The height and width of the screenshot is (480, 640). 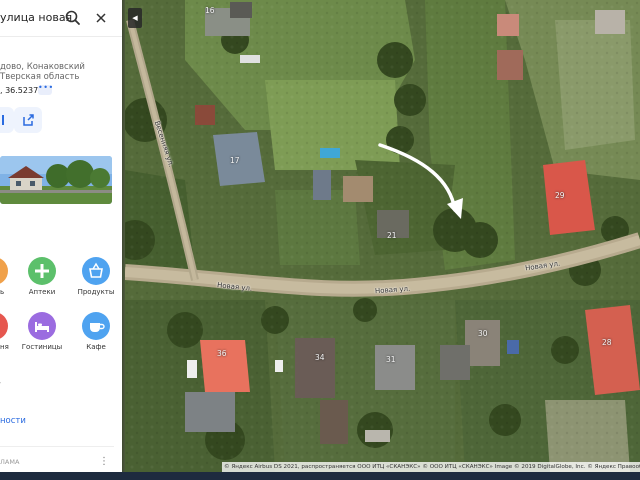 I want to click on category-pharmacy: Аптеки, so click(x=42, y=282).